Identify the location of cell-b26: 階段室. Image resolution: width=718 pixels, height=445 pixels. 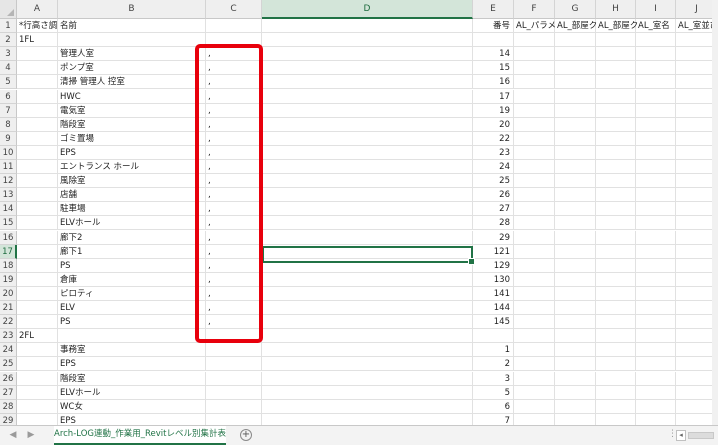
(132, 378).